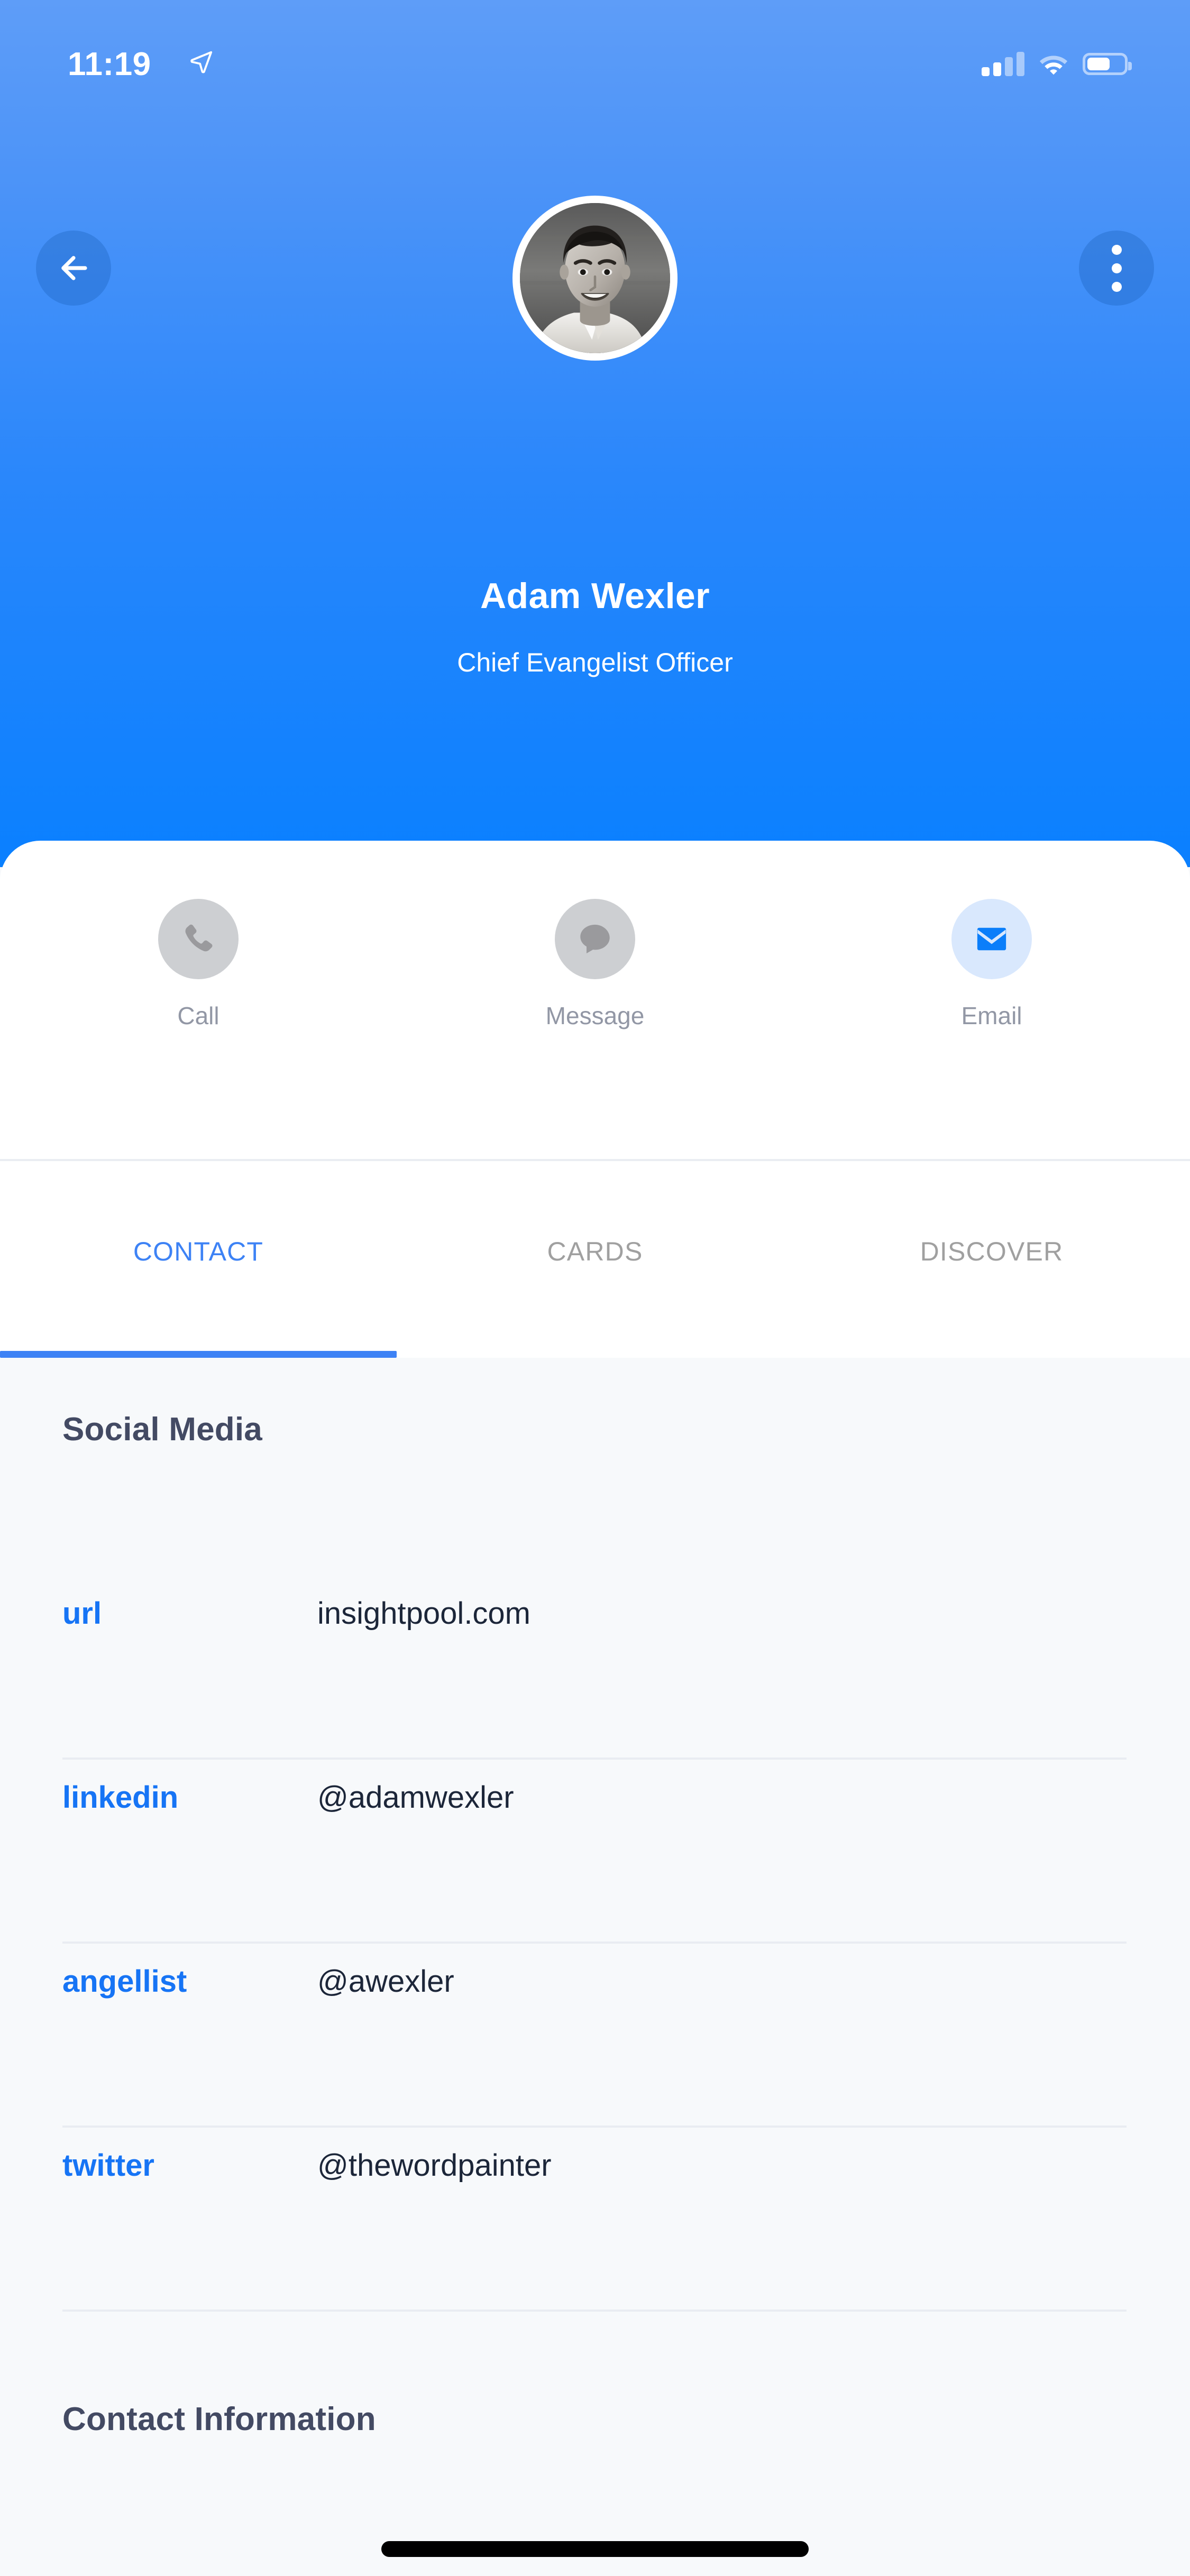  Describe the element at coordinates (595, 1015) in the screenshot. I see `message-label: Message` at that location.